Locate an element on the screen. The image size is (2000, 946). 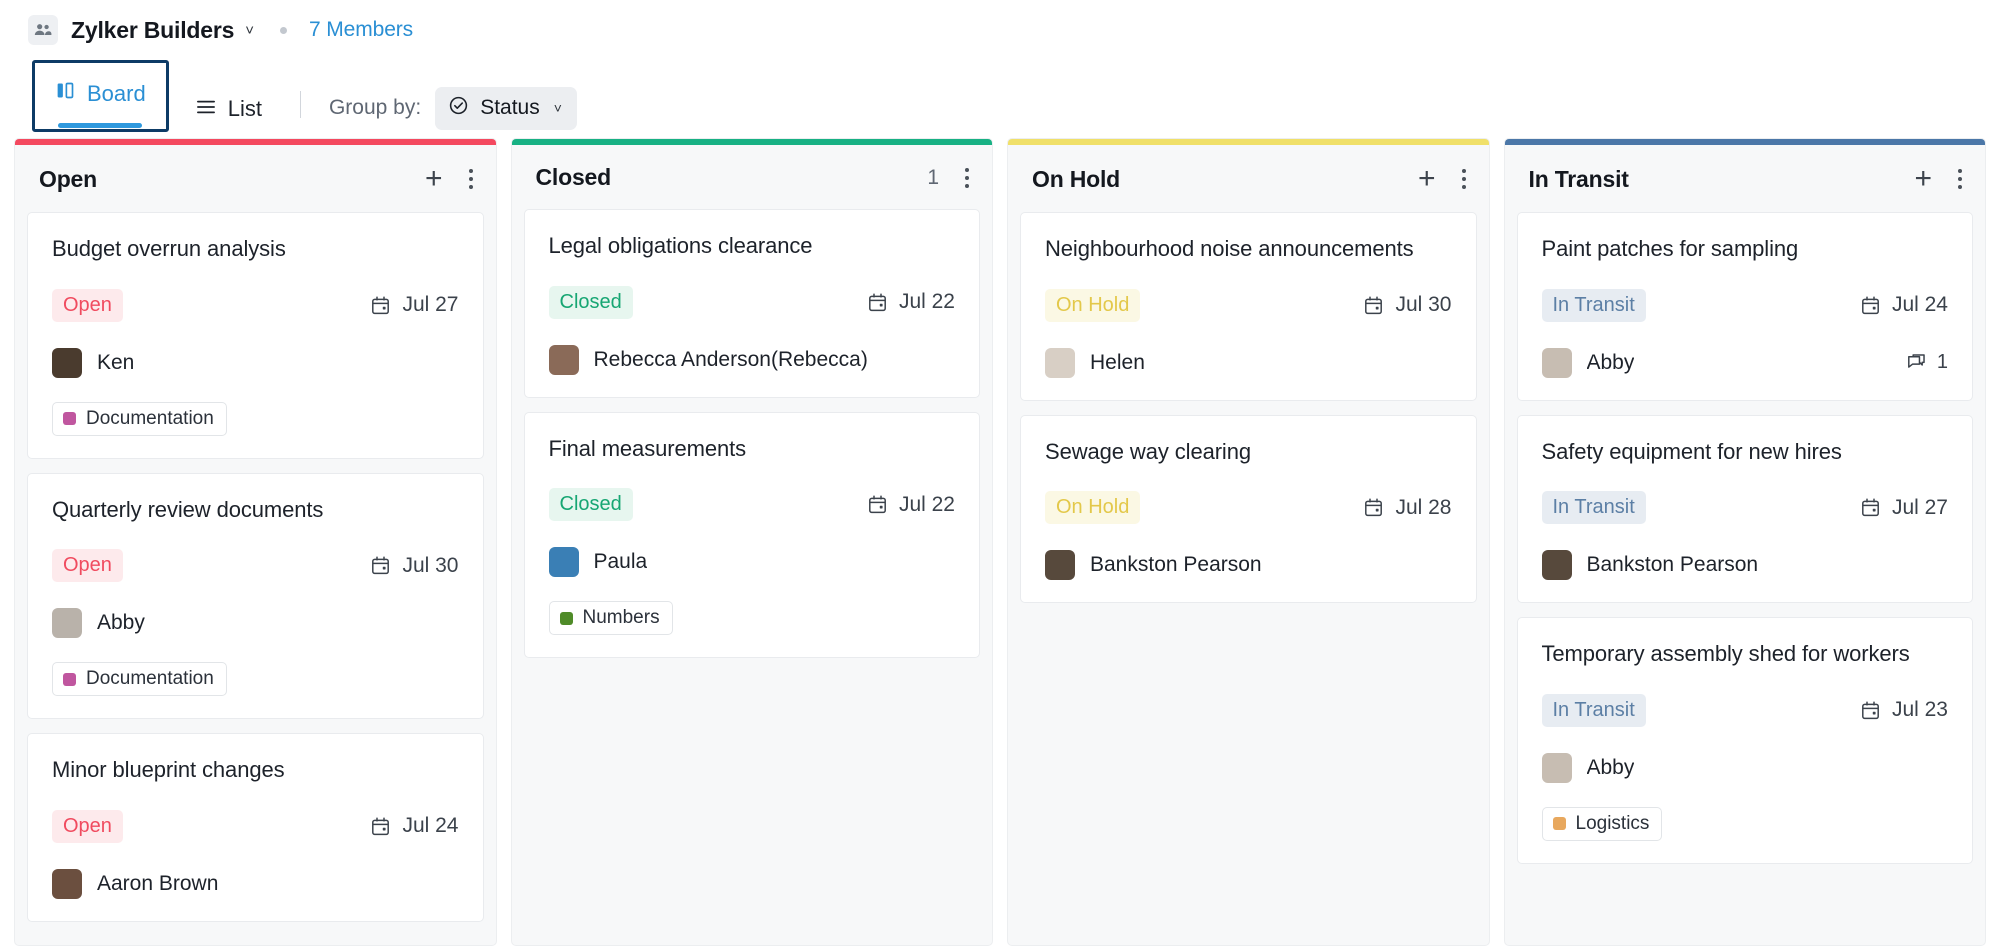
assignee: Ken is located at coordinates (93, 362).